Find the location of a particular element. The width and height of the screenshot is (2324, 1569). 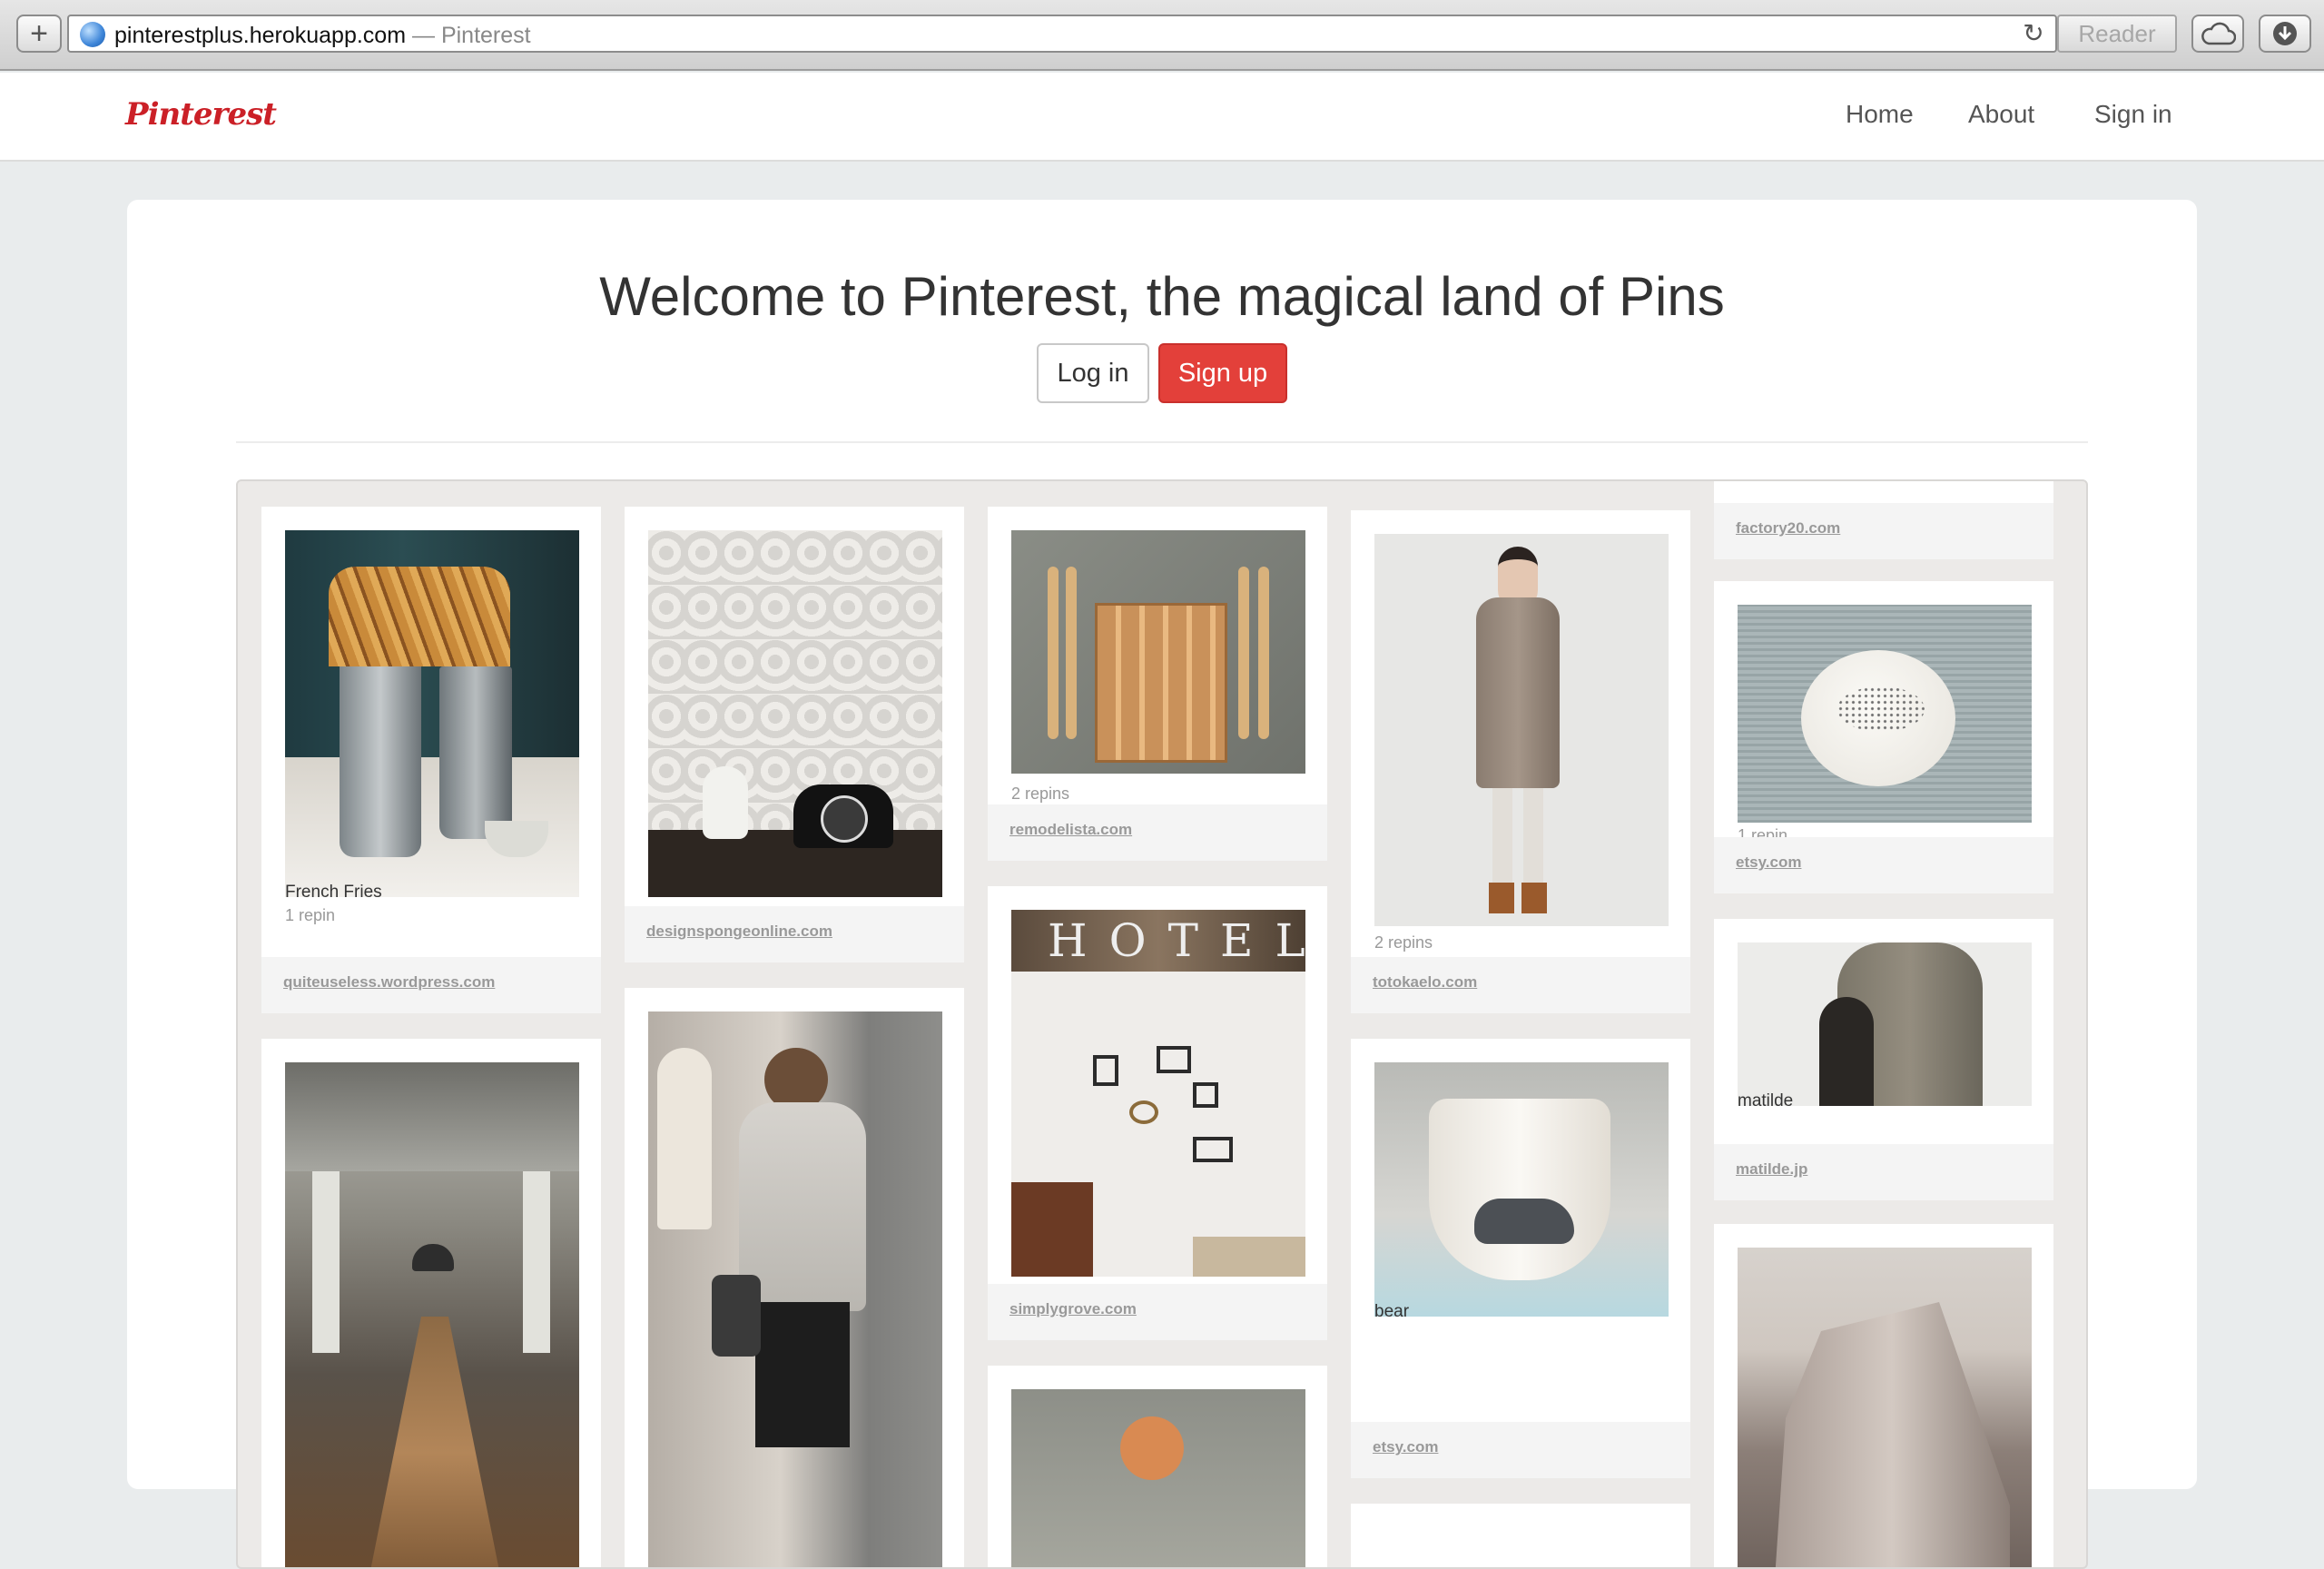

pin-source-link: designspongeonline.com is located at coordinates (739, 932).